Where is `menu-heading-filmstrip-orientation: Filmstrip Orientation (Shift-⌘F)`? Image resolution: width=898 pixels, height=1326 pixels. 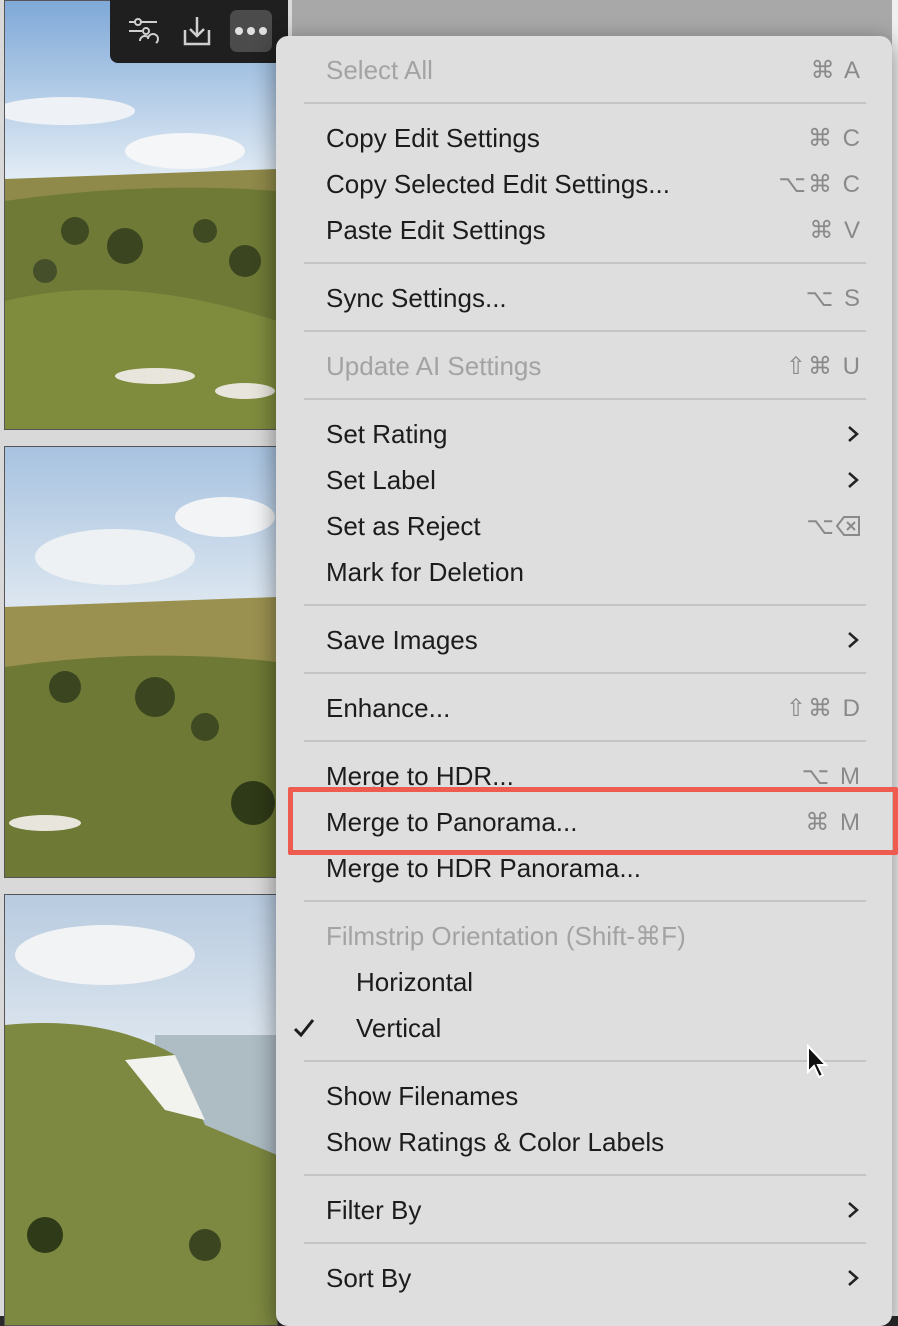 menu-heading-filmstrip-orientation: Filmstrip Orientation (Shift-⌘F) is located at coordinates (506, 935).